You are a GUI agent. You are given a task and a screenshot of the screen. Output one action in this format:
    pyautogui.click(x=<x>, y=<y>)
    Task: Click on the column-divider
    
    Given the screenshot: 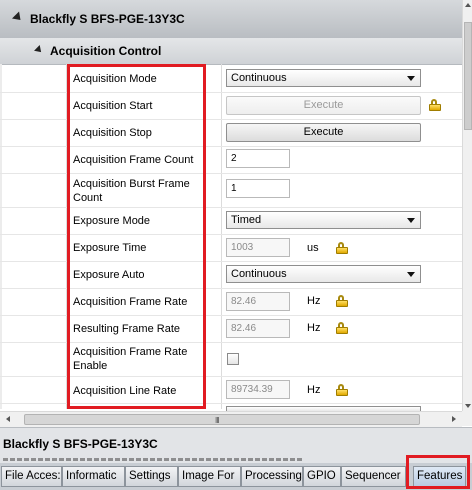 What is the action you would take?
    pyautogui.click(x=221, y=236)
    